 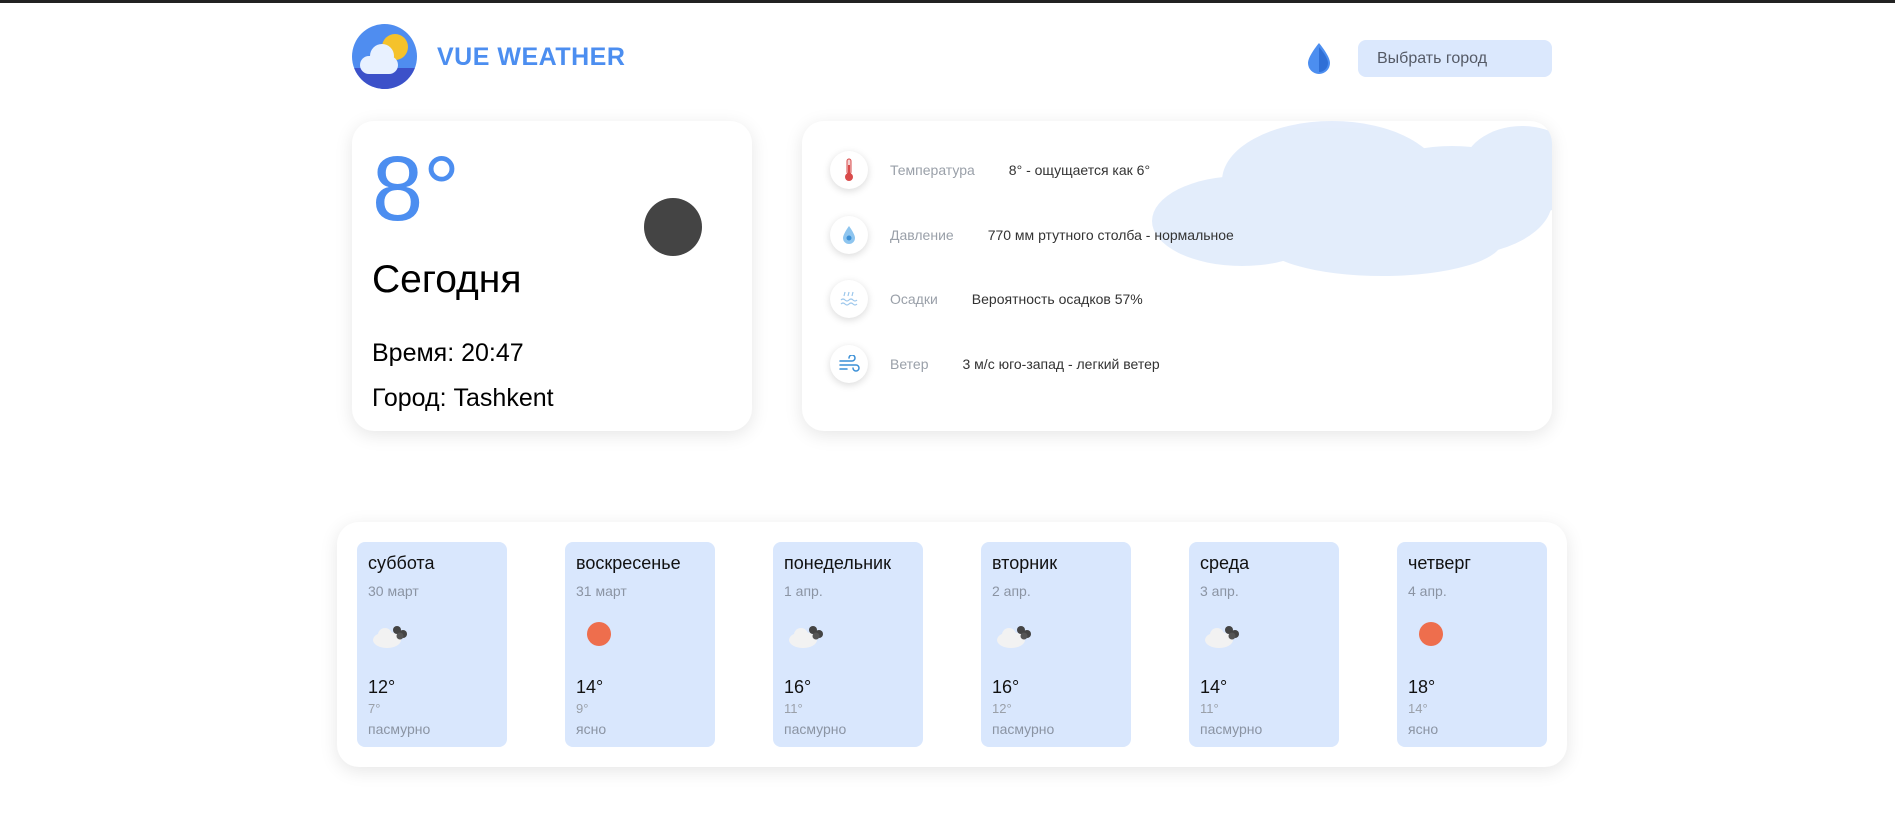 I want to click on forecast-day: вторник 2 апр. 16° 12° пасмурно, so click(x=1056, y=644).